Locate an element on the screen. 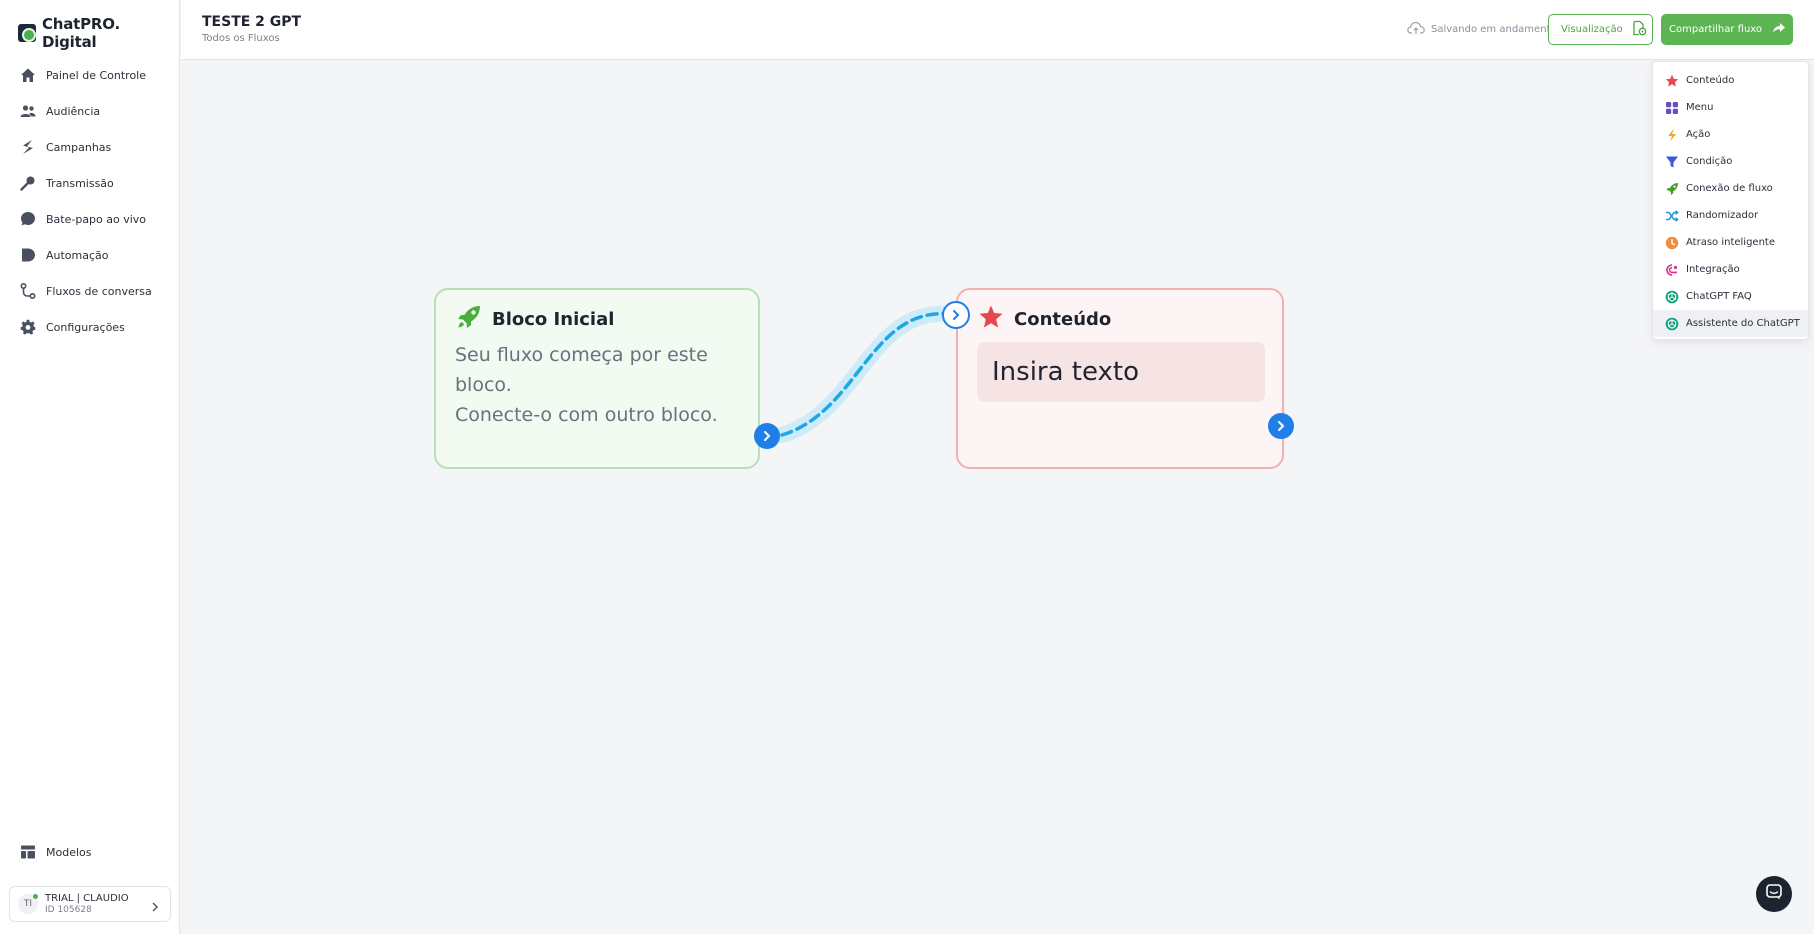 The height and width of the screenshot is (934, 1814). sidebar-item-label: Campanhas is located at coordinates (79, 147).